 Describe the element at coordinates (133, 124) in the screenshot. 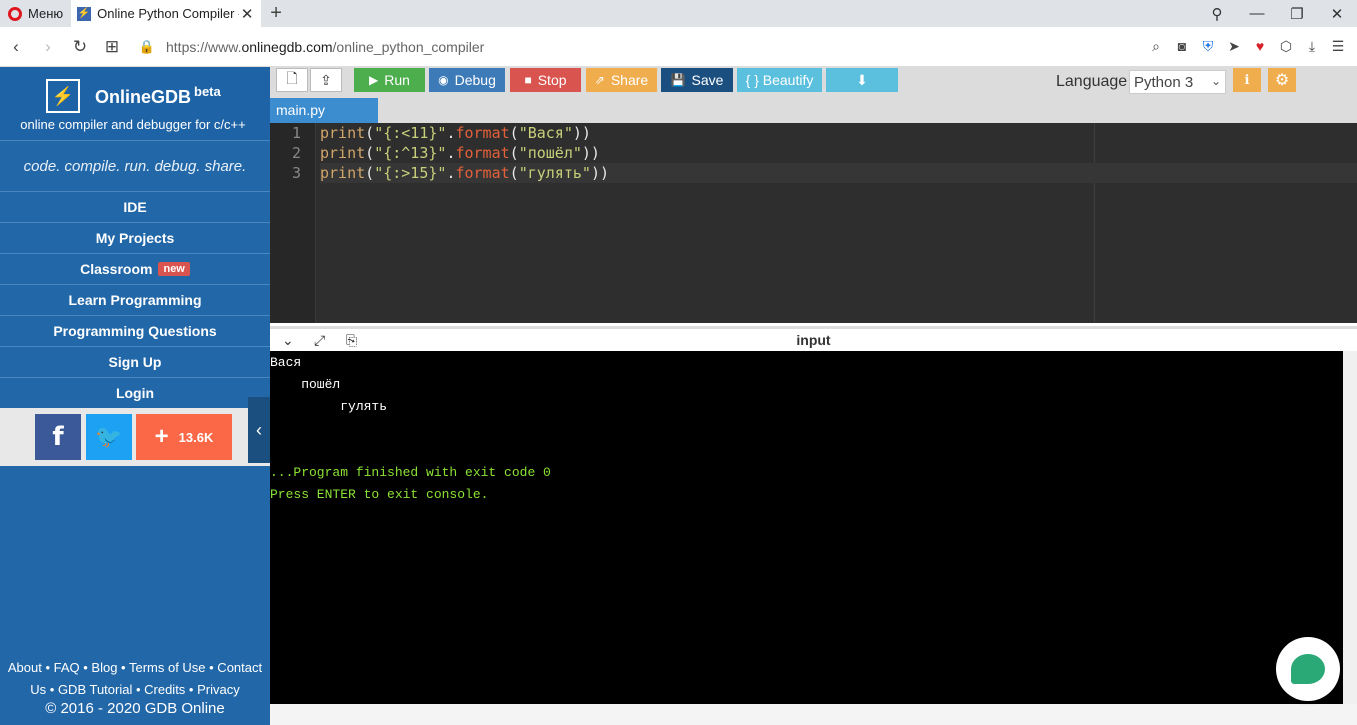

I see `brand-subtitle: online compiler and debugger for c/c++` at that location.